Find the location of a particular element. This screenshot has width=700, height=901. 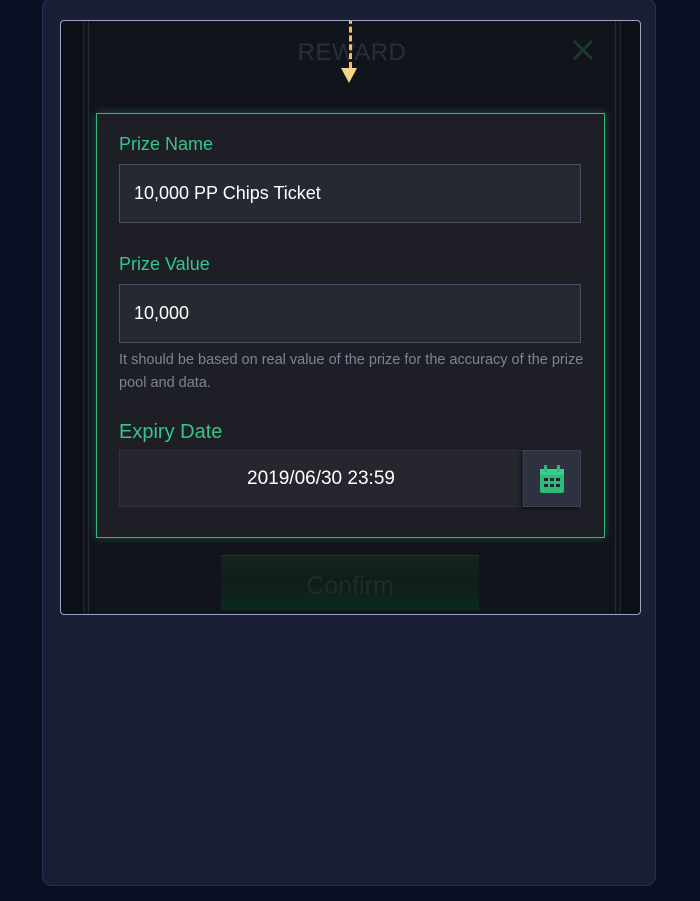

prize-name-input: 10,000 PP Chips Ticket is located at coordinates (350, 193).